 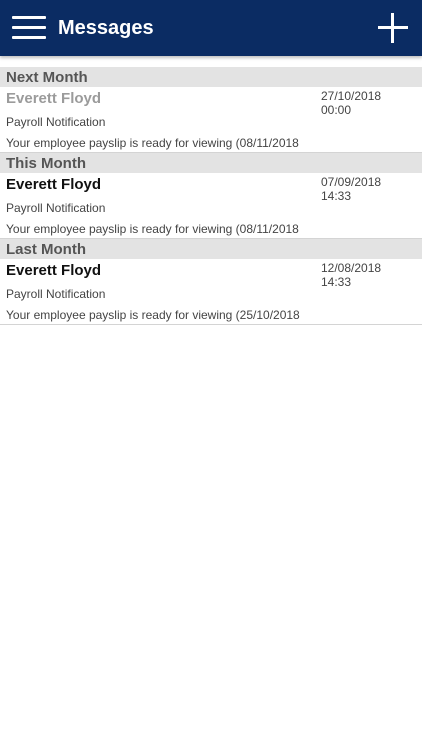 I want to click on page-title: Messages, so click(x=106, y=28).